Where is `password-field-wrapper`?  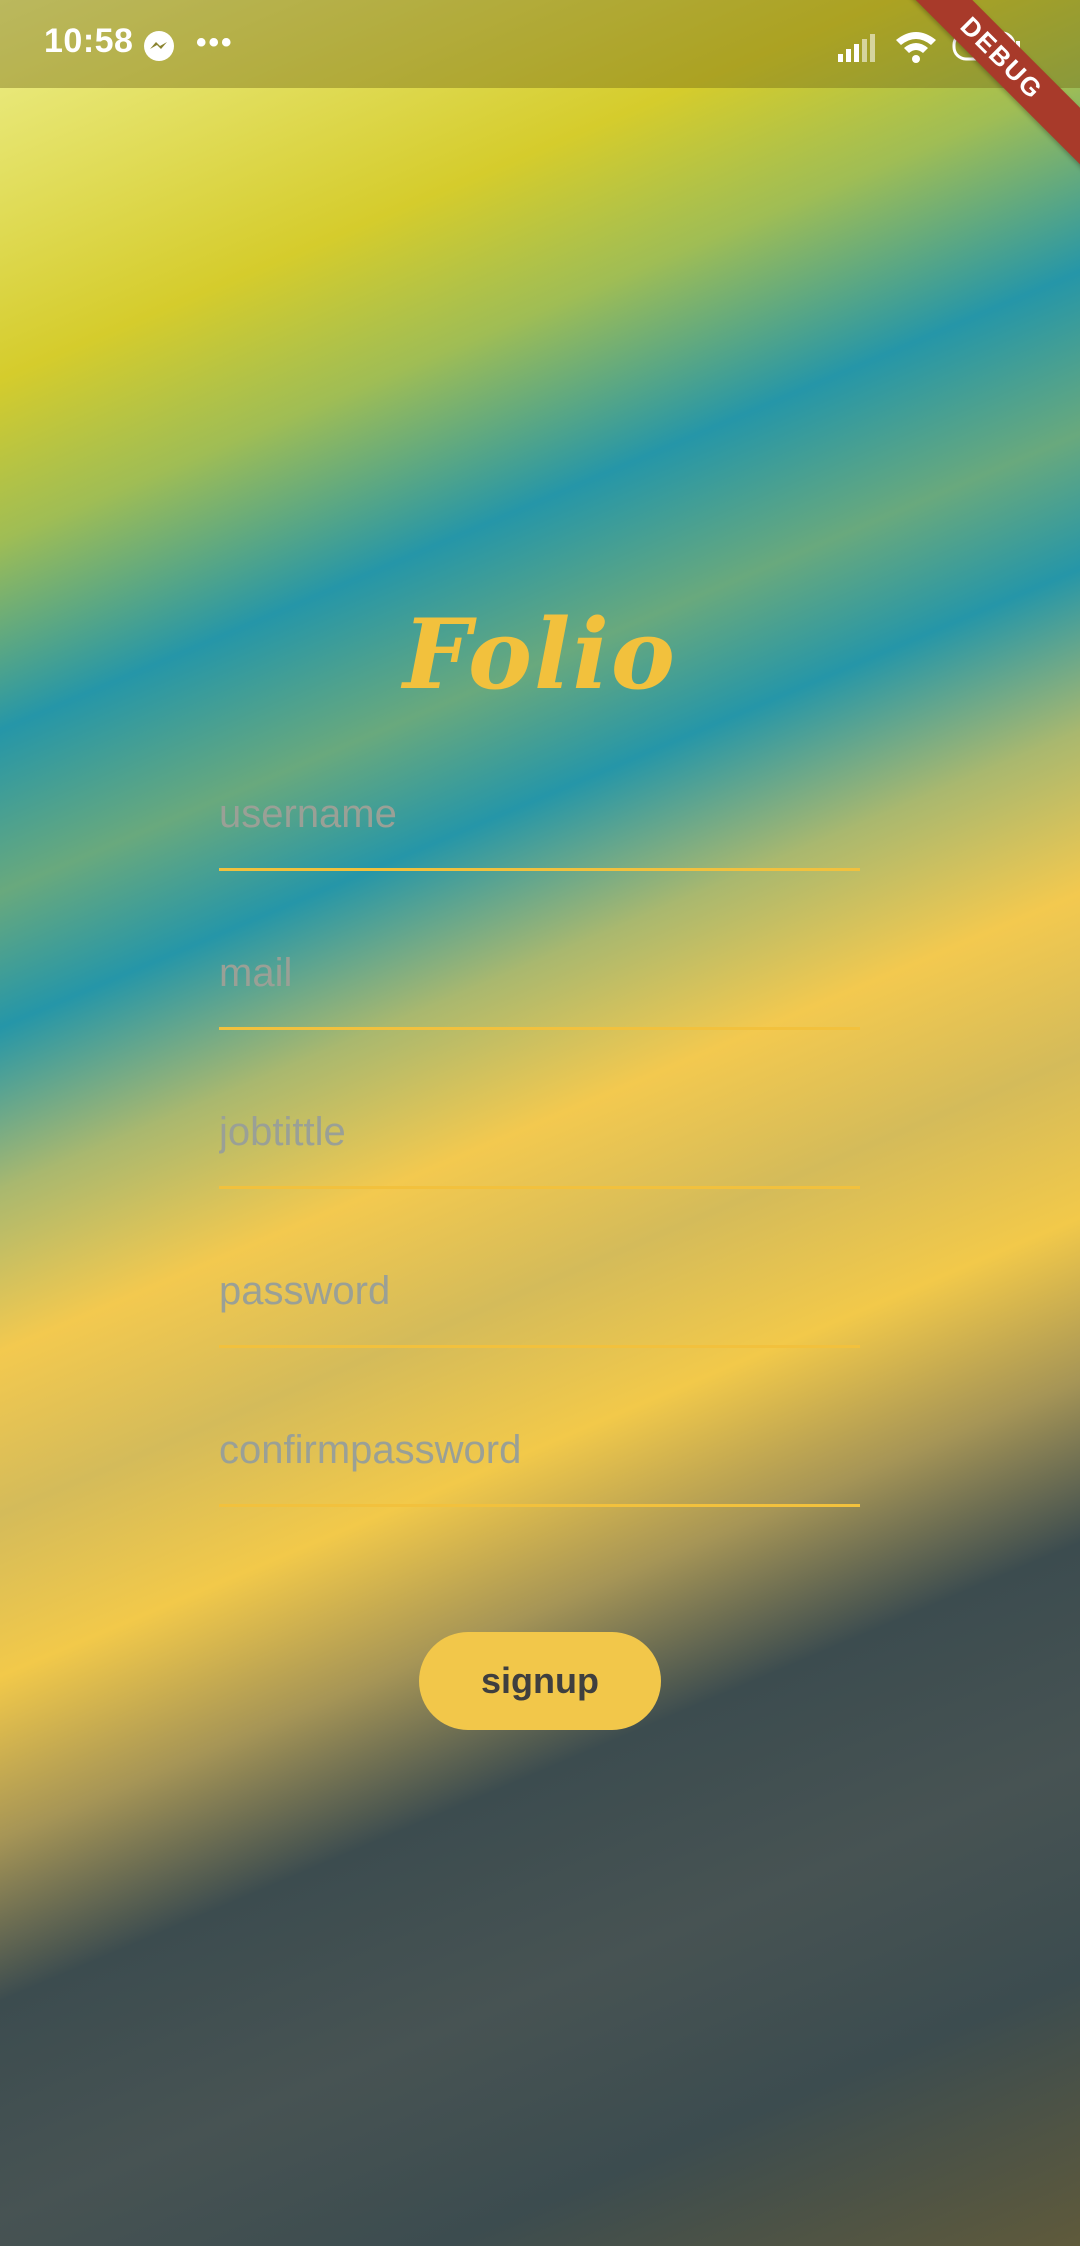 password-field-wrapper is located at coordinates (539, 1316).